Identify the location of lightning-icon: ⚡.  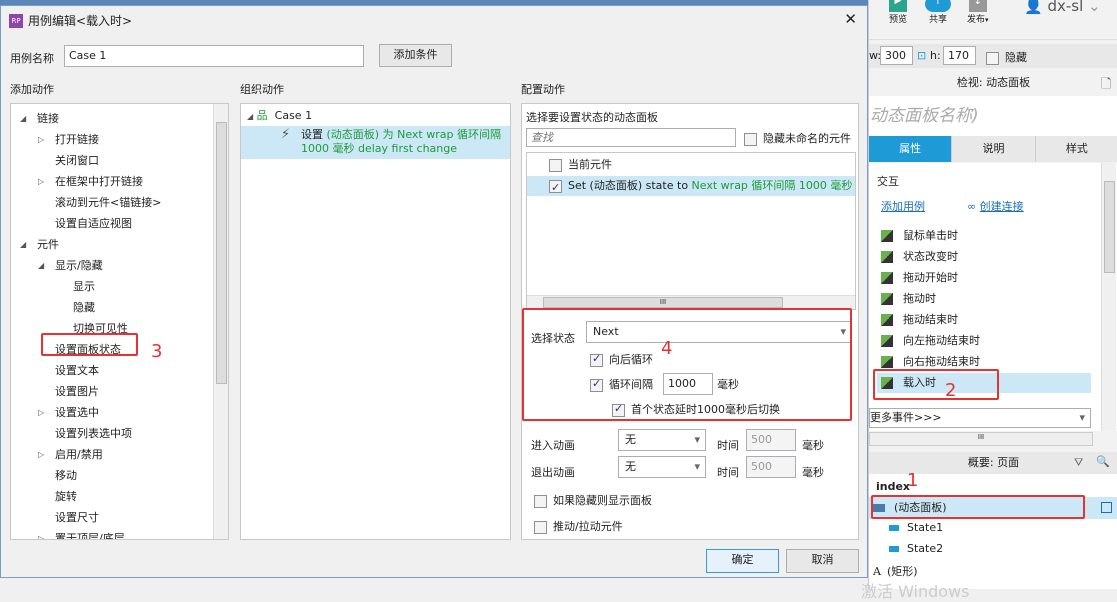
(286, 134).